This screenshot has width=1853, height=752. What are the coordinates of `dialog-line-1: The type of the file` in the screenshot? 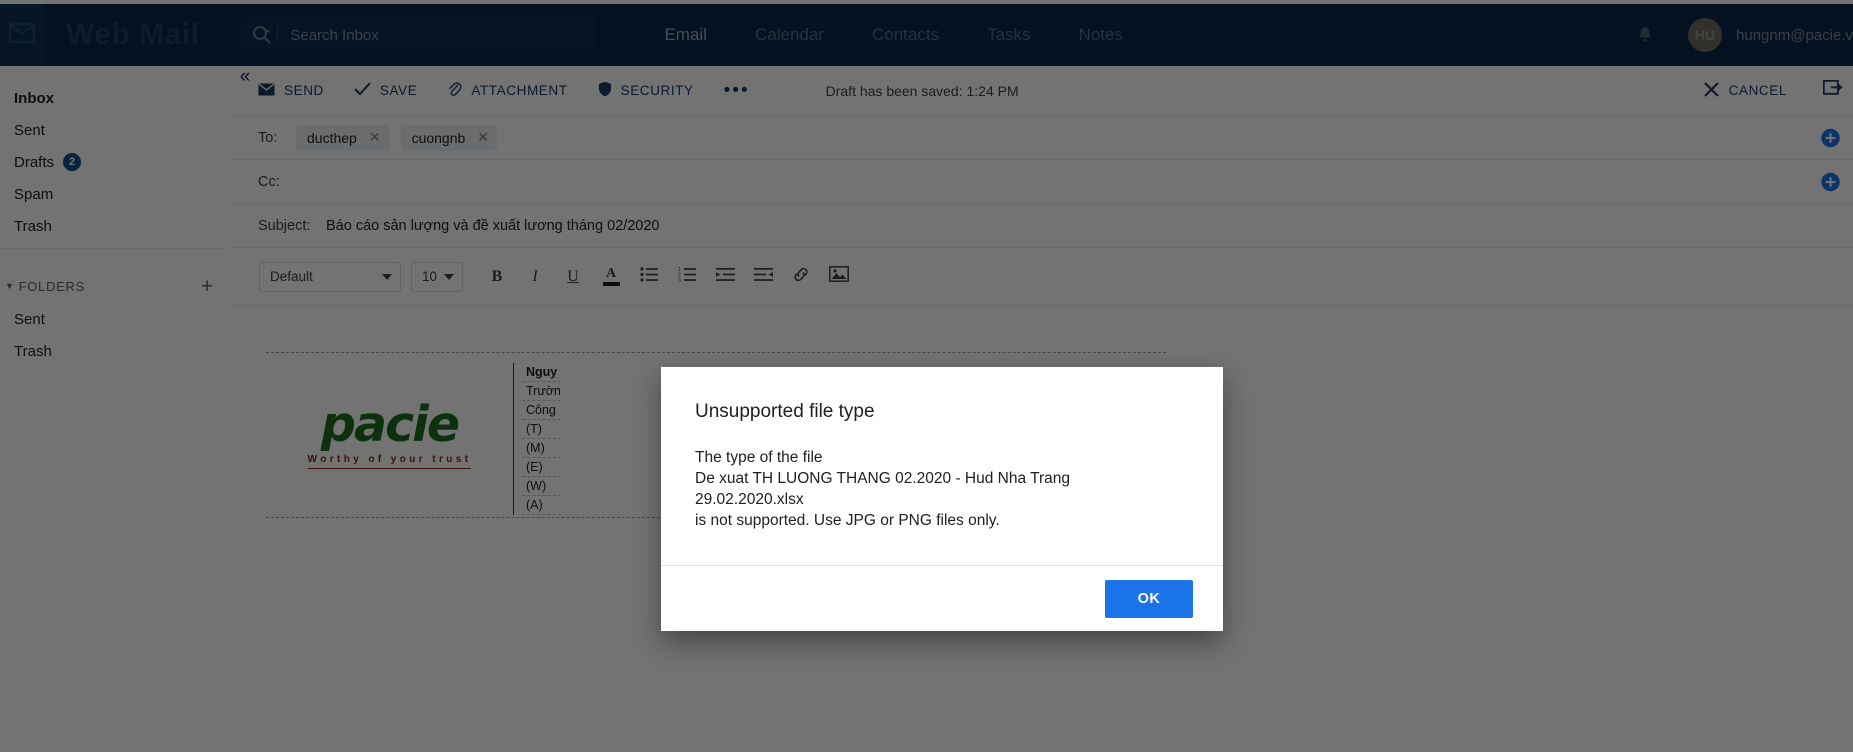 It's located at (759, 457).